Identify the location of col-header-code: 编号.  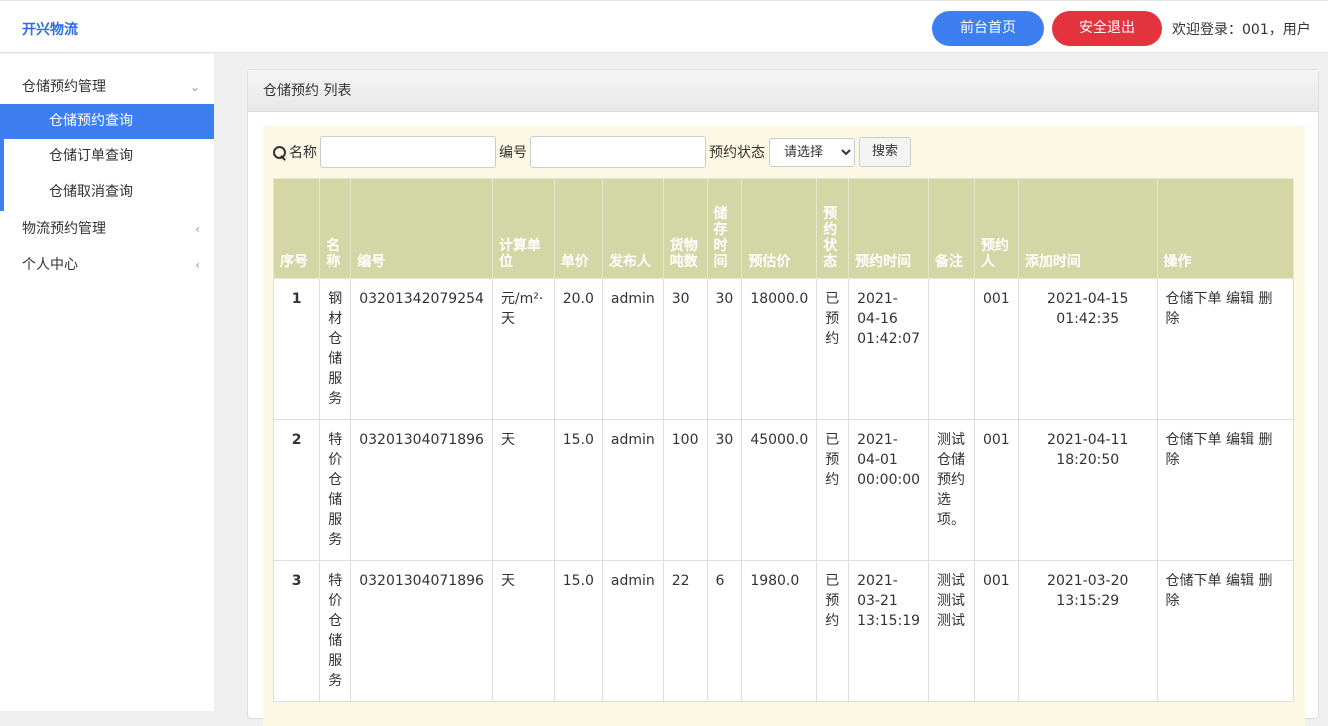
(421, 228).